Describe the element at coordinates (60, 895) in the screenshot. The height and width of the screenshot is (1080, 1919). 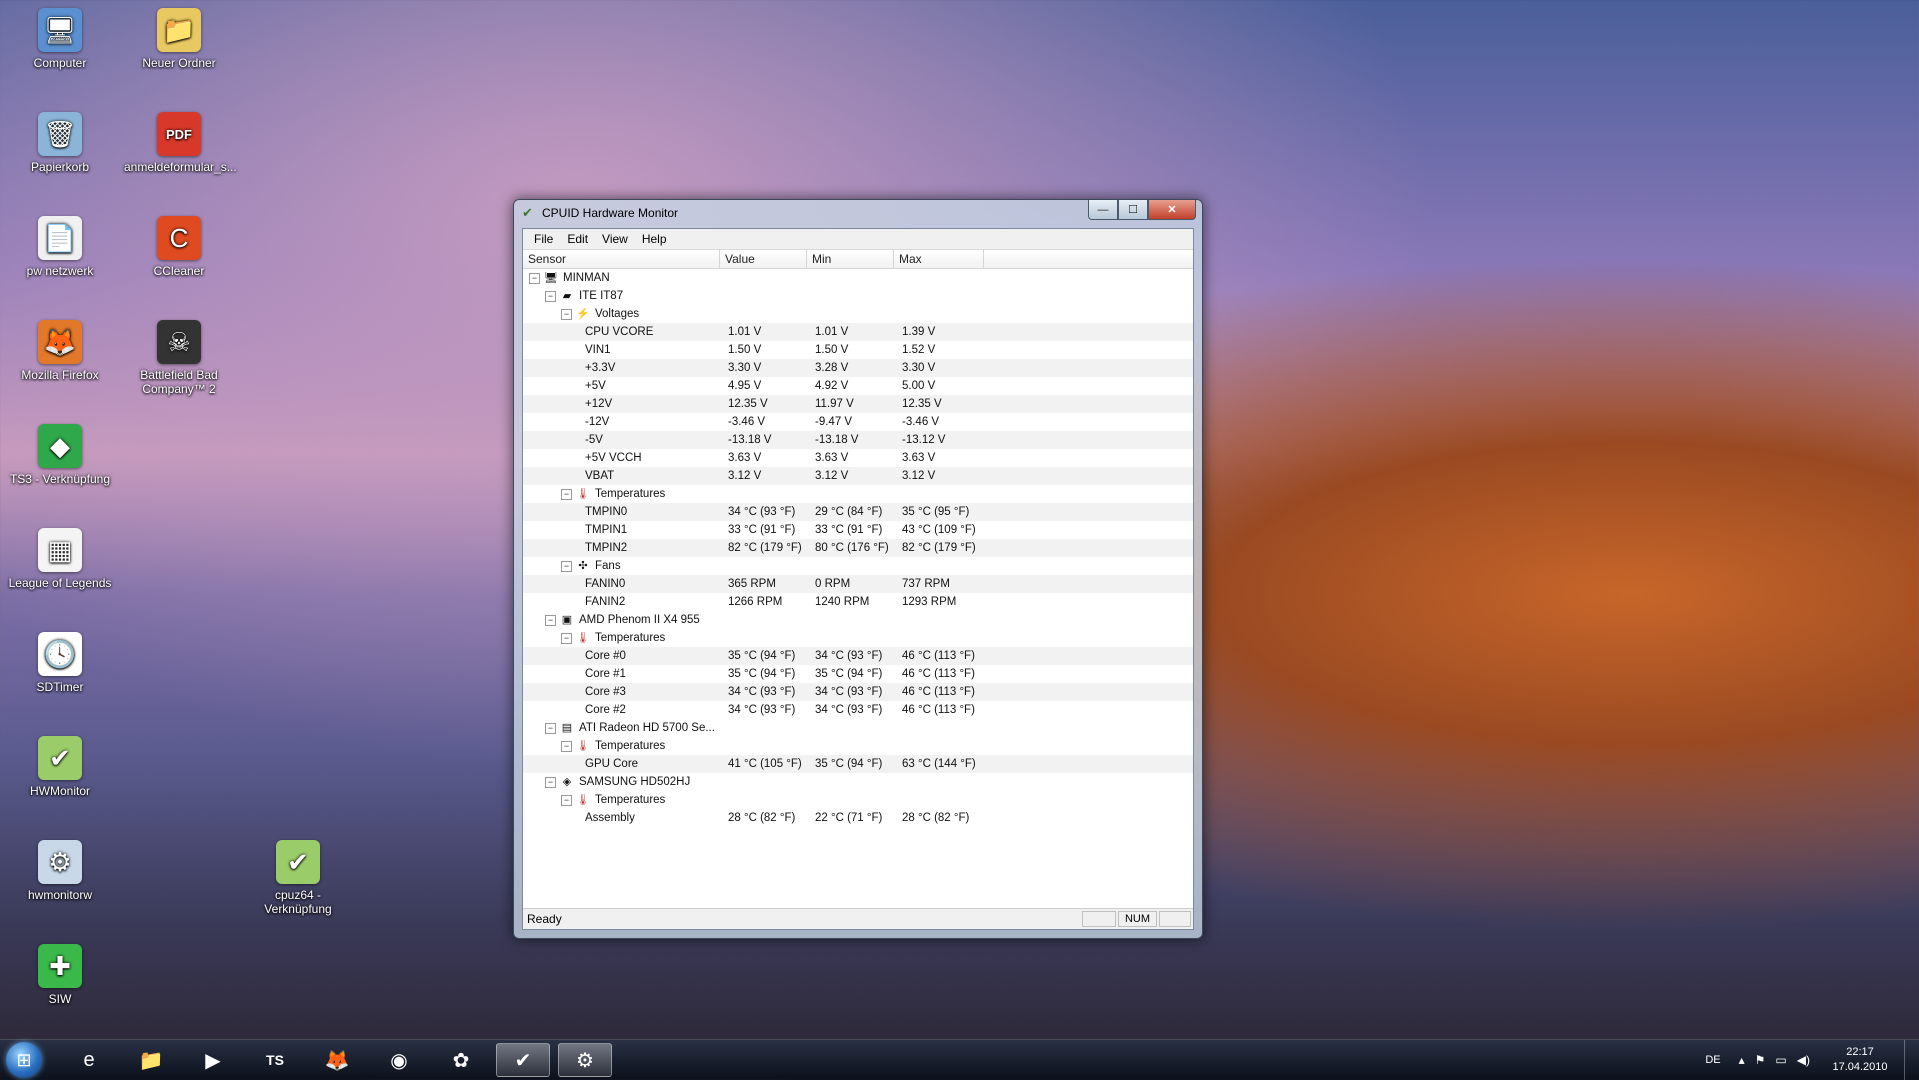
I see `desktop-icon-label: hwmonitorw` at that location.